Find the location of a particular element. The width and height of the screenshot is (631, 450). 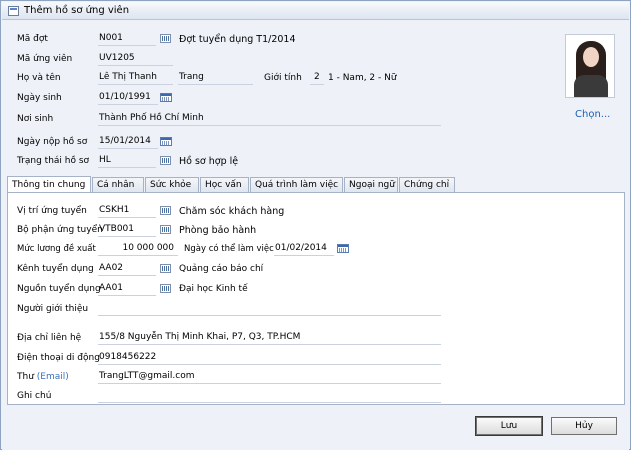

bo-phan-field: VTB001 is located at coordinates (127, 230).